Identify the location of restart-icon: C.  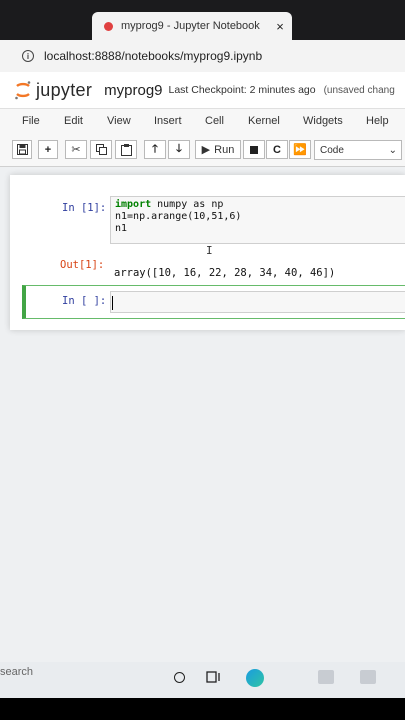
(277, 149).